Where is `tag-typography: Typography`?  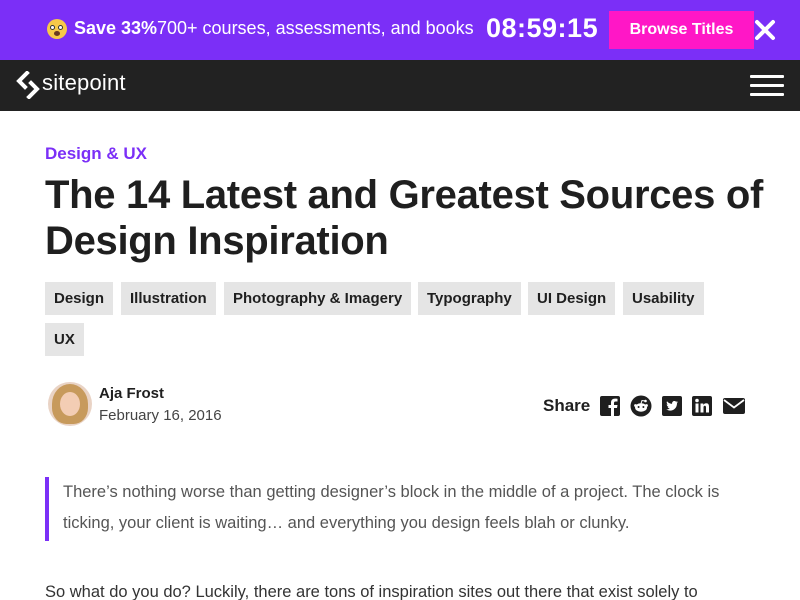 tag-typography: Typography is located at coordinates (469, 298).